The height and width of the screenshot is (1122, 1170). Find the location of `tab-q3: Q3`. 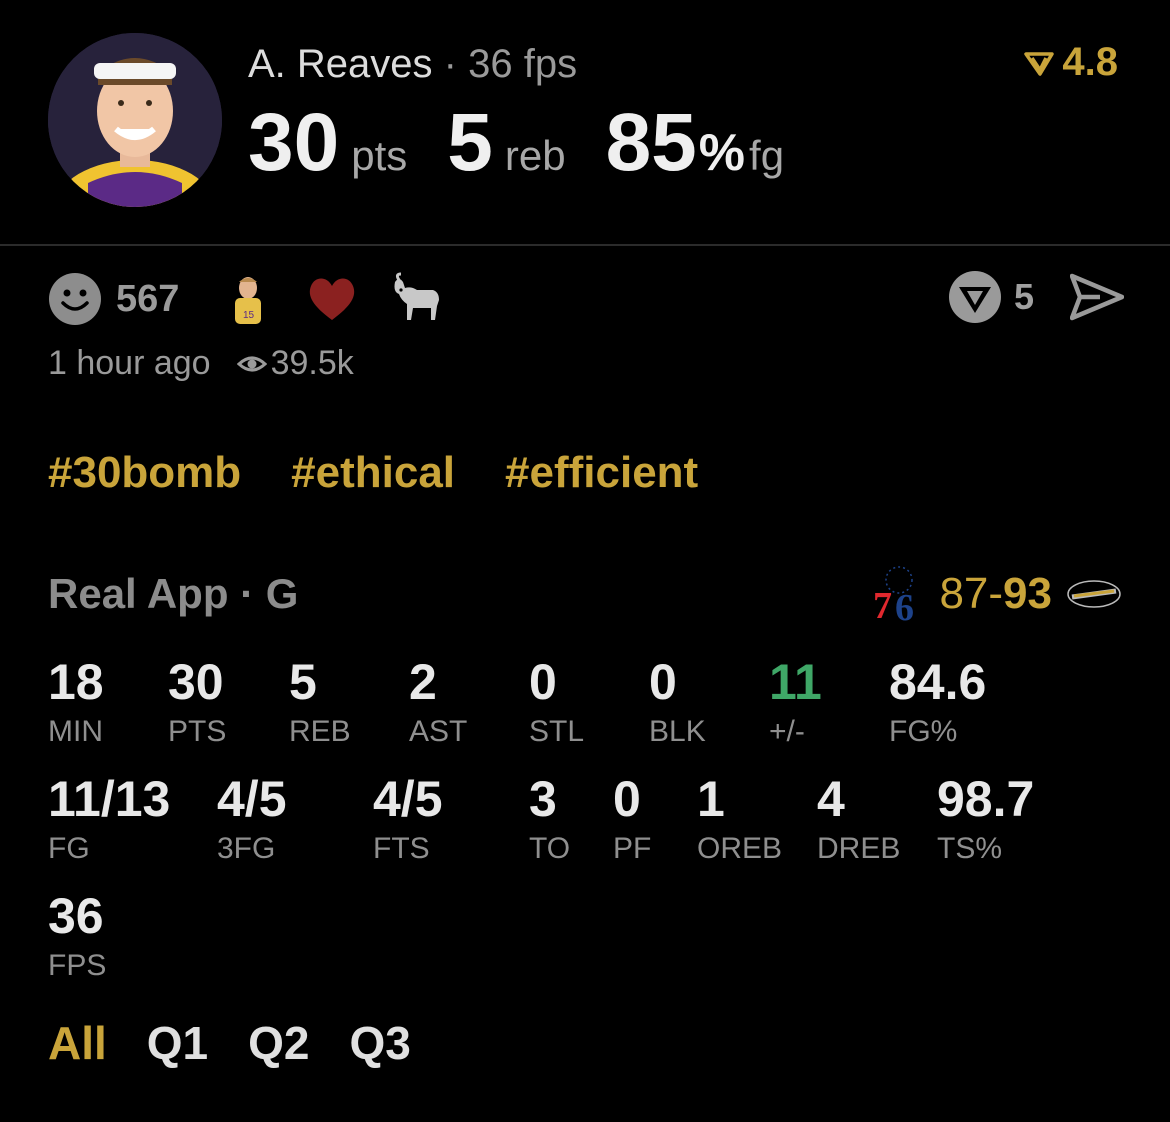

tab-q3: Q3 is located at coordinates (380, 1043).